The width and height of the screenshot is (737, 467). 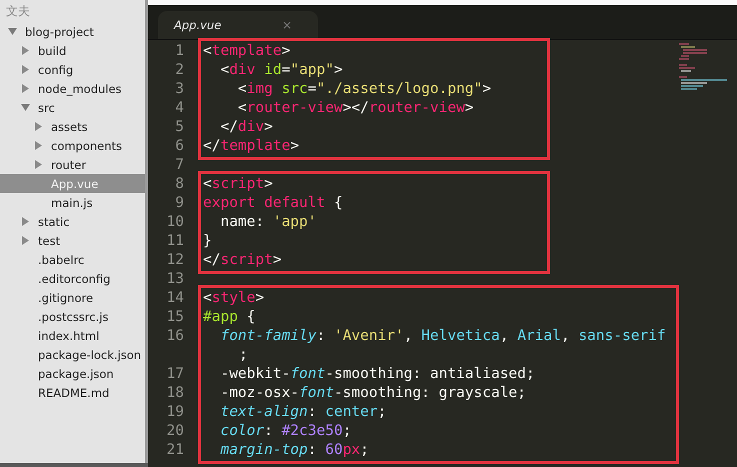 What do you see at coordinates (74, 259) in the screenshot?
I see `tree-item: .babelrc` at bounding box center [74, 259].